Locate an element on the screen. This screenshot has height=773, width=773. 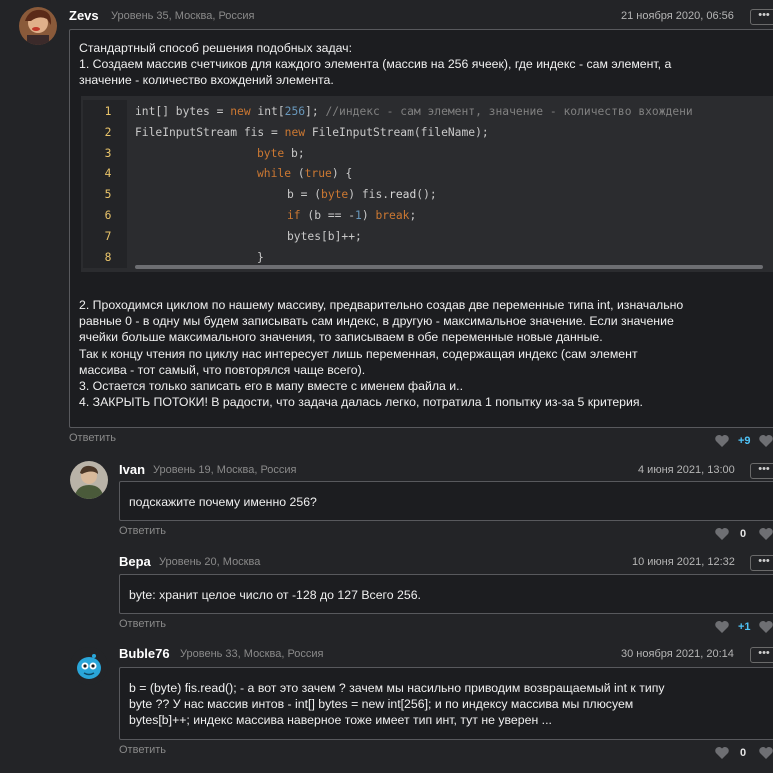
horizontal-scrollbar is located at coordinates (449, 267).